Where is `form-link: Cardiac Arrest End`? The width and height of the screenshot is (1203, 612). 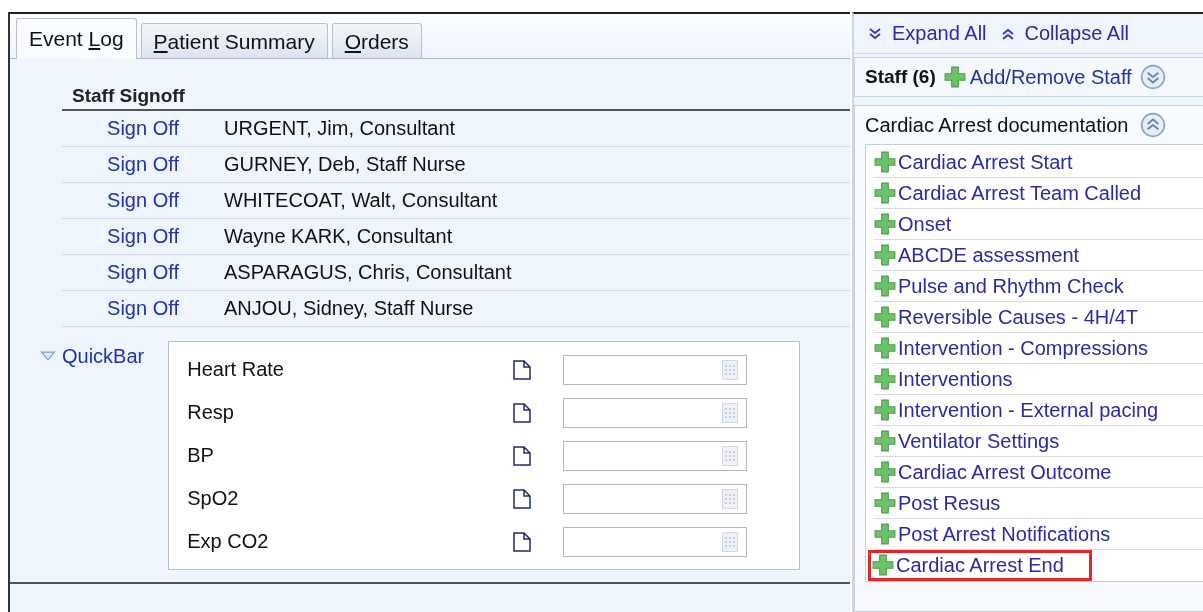
form-link: Cardiac Arrest End is located at coordinates (980, 565).